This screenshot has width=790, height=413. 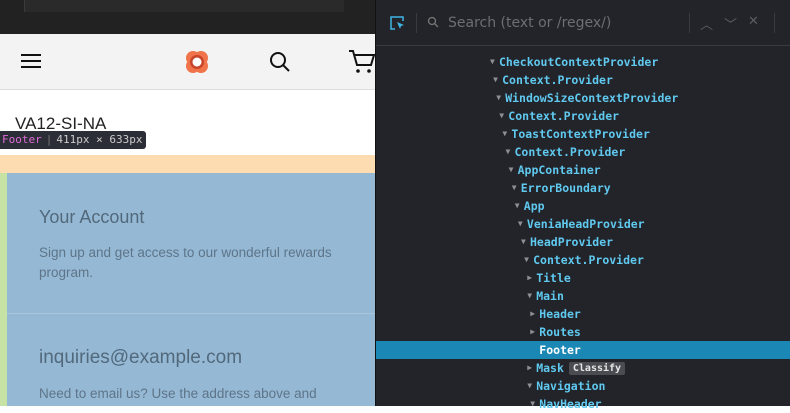 I want to click on node-name: VeniaHeadProvider, so click(x=585, y=224).